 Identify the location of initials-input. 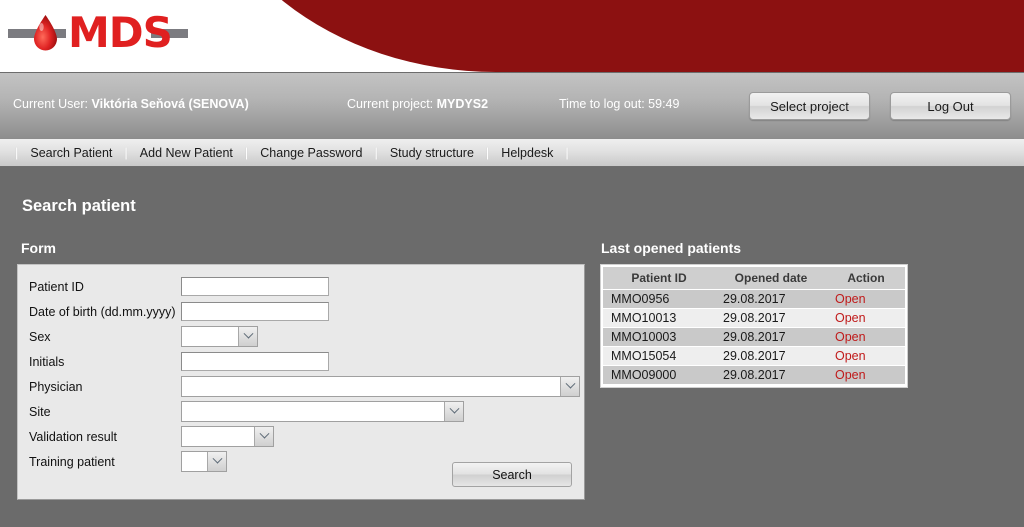
(255, 361).